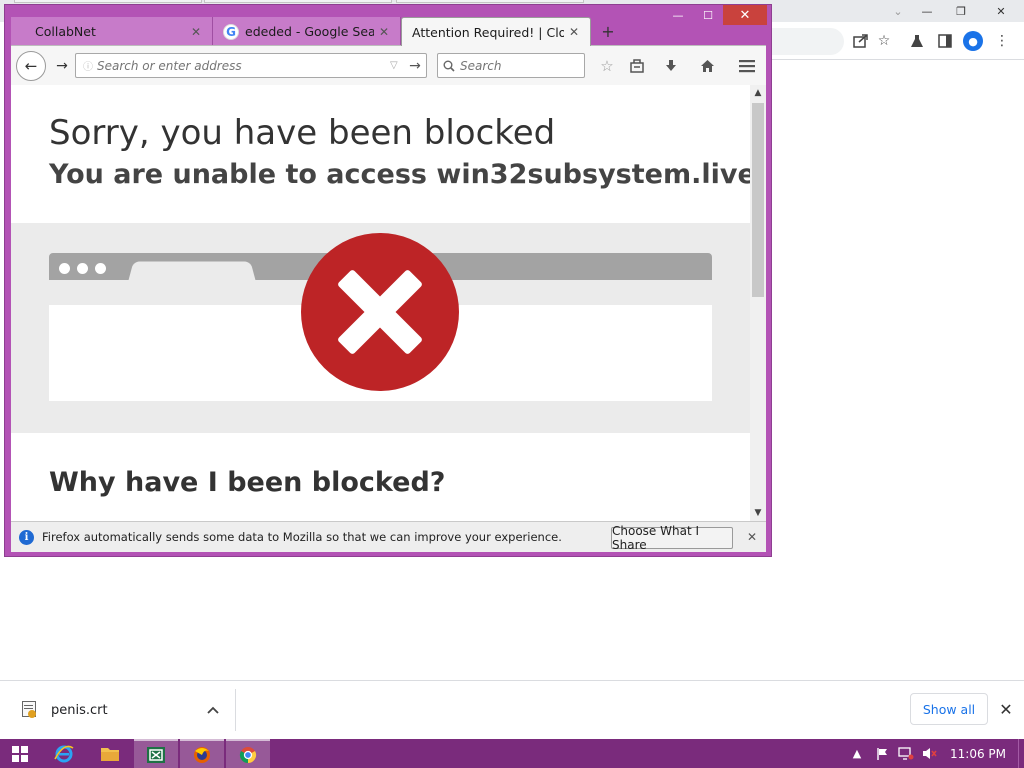  What do you see at coordinates (380, 312) in the screenshot?
I see `error-x-icon` at bounding box center [380, 312].